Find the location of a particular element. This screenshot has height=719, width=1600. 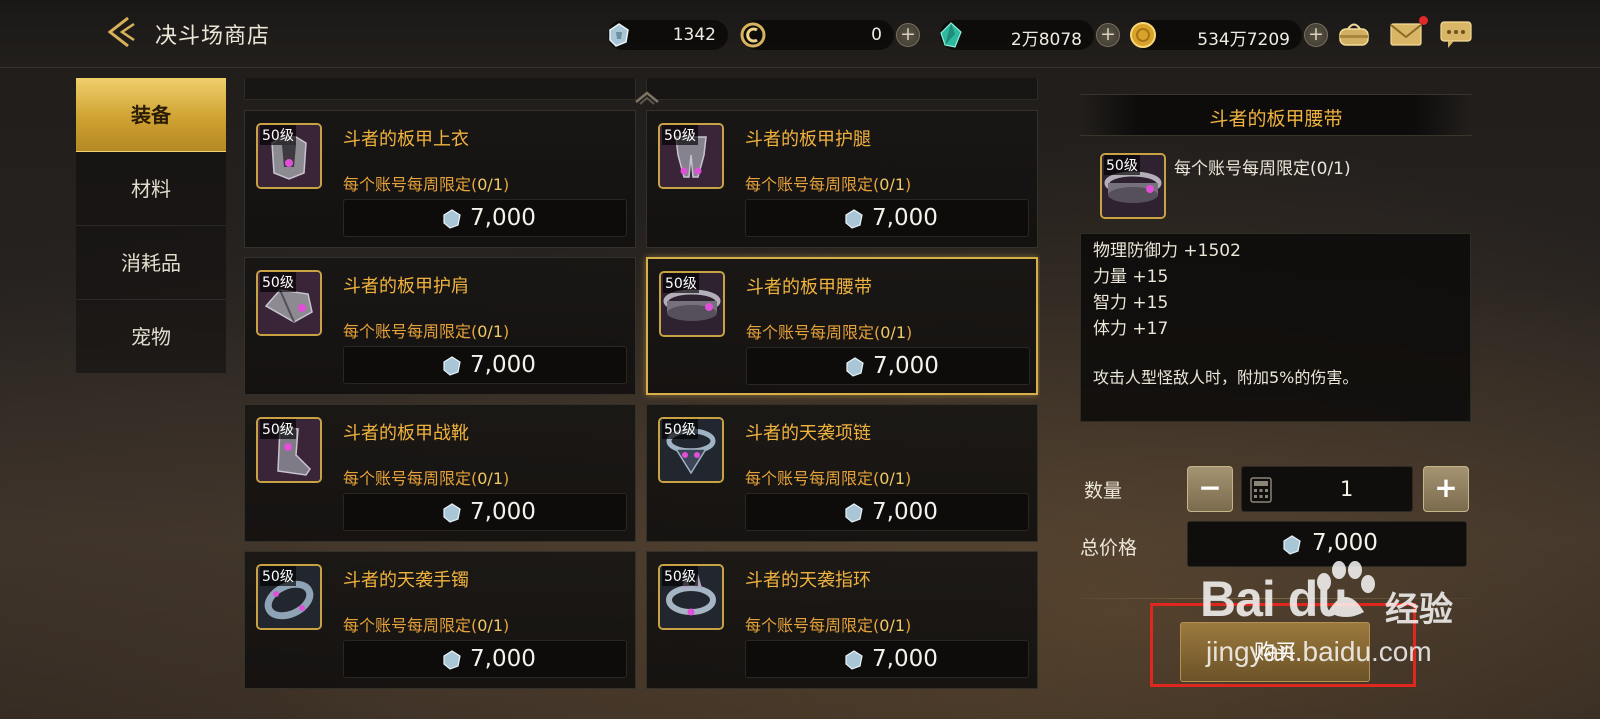

category-nav: 装备 材料 消耗品 宠物 is located at coordinates (151, 226).